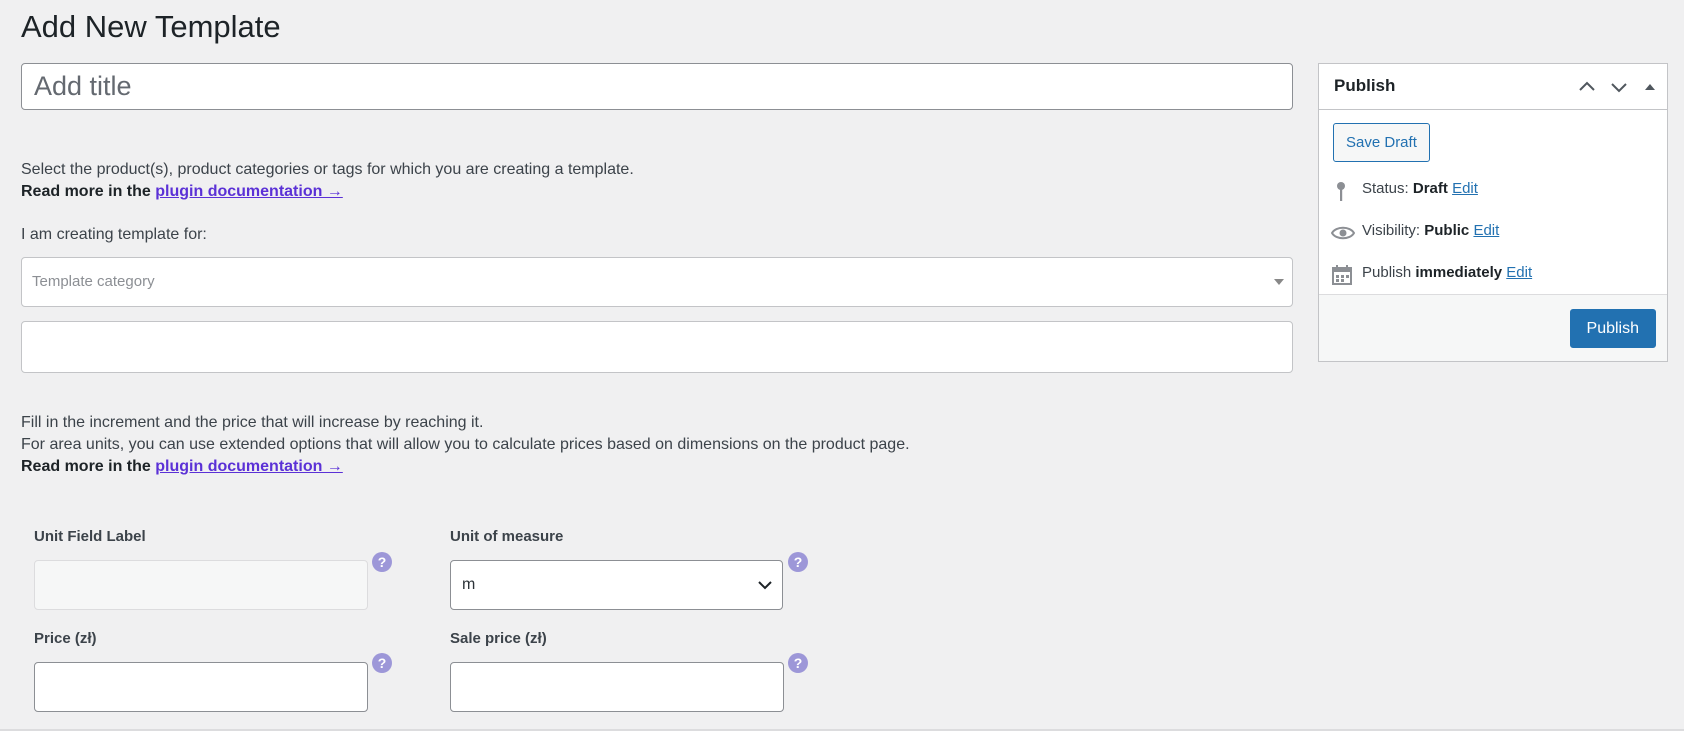 The width and height of the screenshot is (1684, 731). I want to click on status-label: Status:, so click(1385, 188).